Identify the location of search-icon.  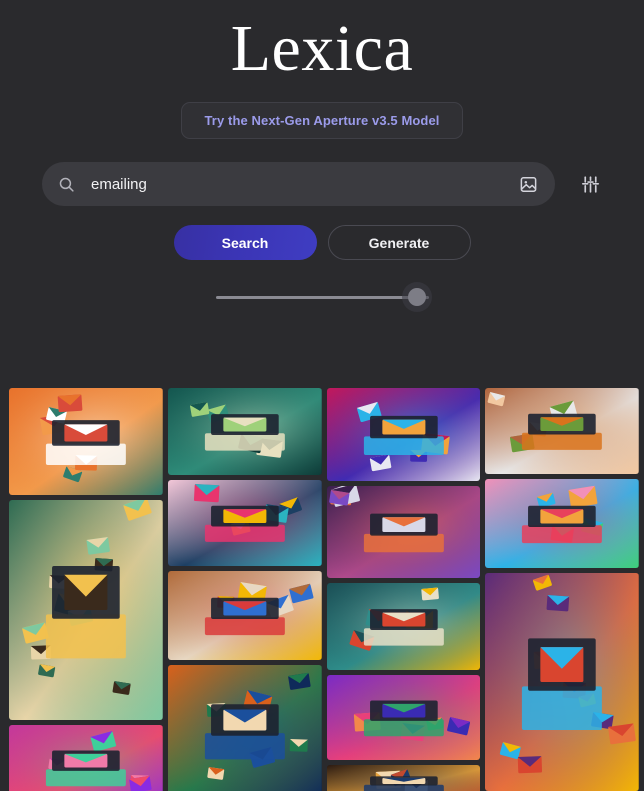
(66, 184).